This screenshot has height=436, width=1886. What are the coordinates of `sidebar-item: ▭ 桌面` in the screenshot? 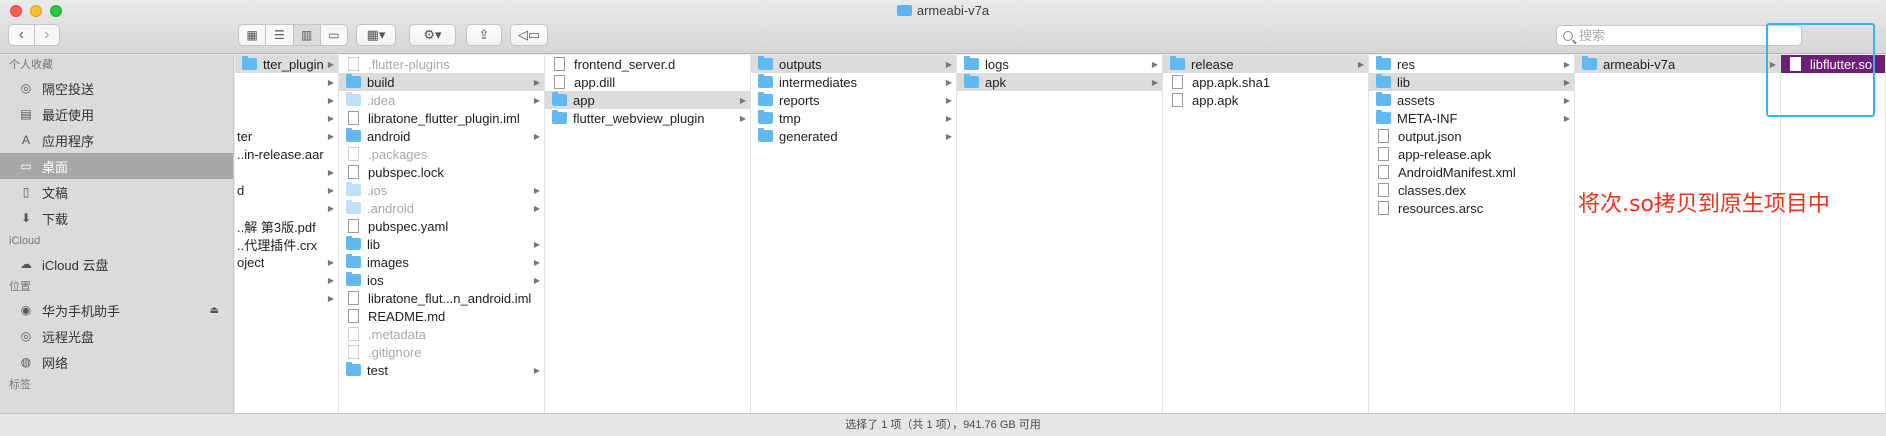 It's located at (116, 166).